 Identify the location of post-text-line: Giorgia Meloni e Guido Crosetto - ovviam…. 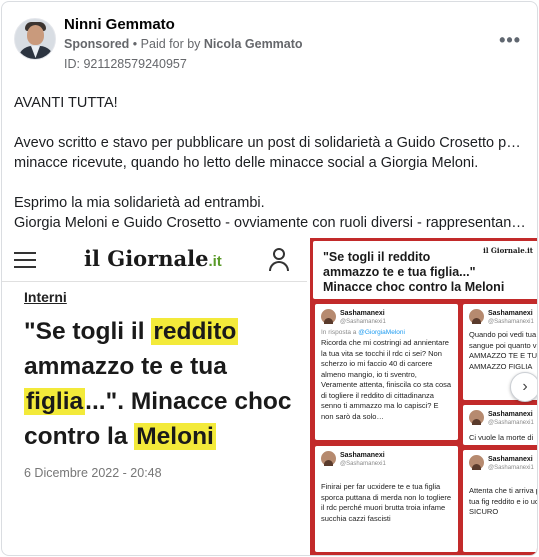
(270, 223).